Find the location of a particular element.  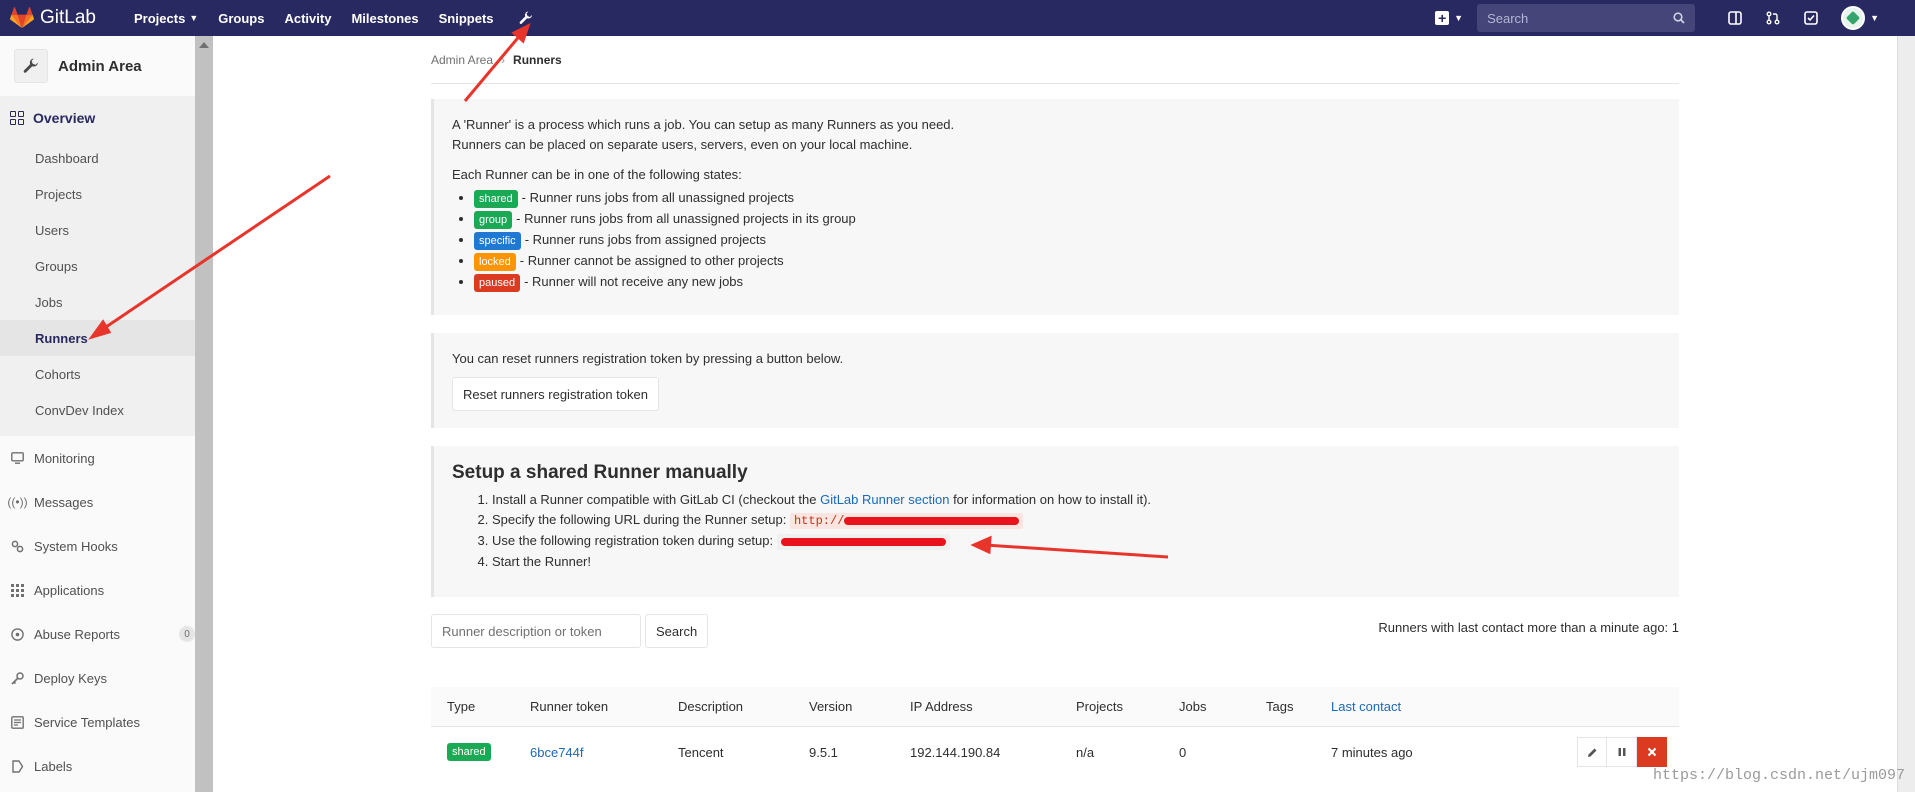

sidebar-item-applications: Applications is located at coordinates (97, 590).